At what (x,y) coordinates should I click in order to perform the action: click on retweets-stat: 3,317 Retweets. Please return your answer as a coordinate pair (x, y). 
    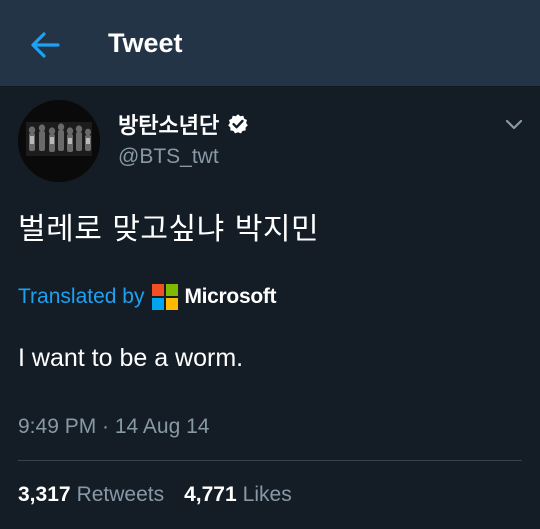
    Looking at the image, I should click on (91, 495).